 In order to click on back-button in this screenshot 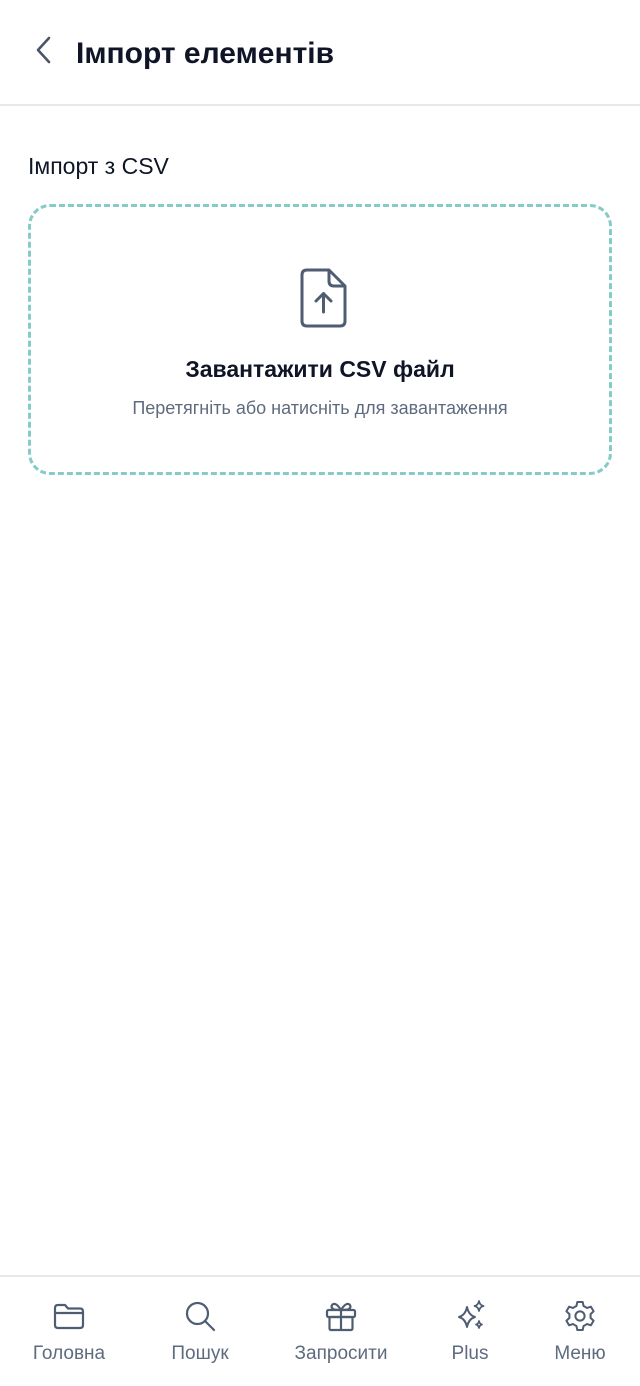, I will do `click(44, 52)`.